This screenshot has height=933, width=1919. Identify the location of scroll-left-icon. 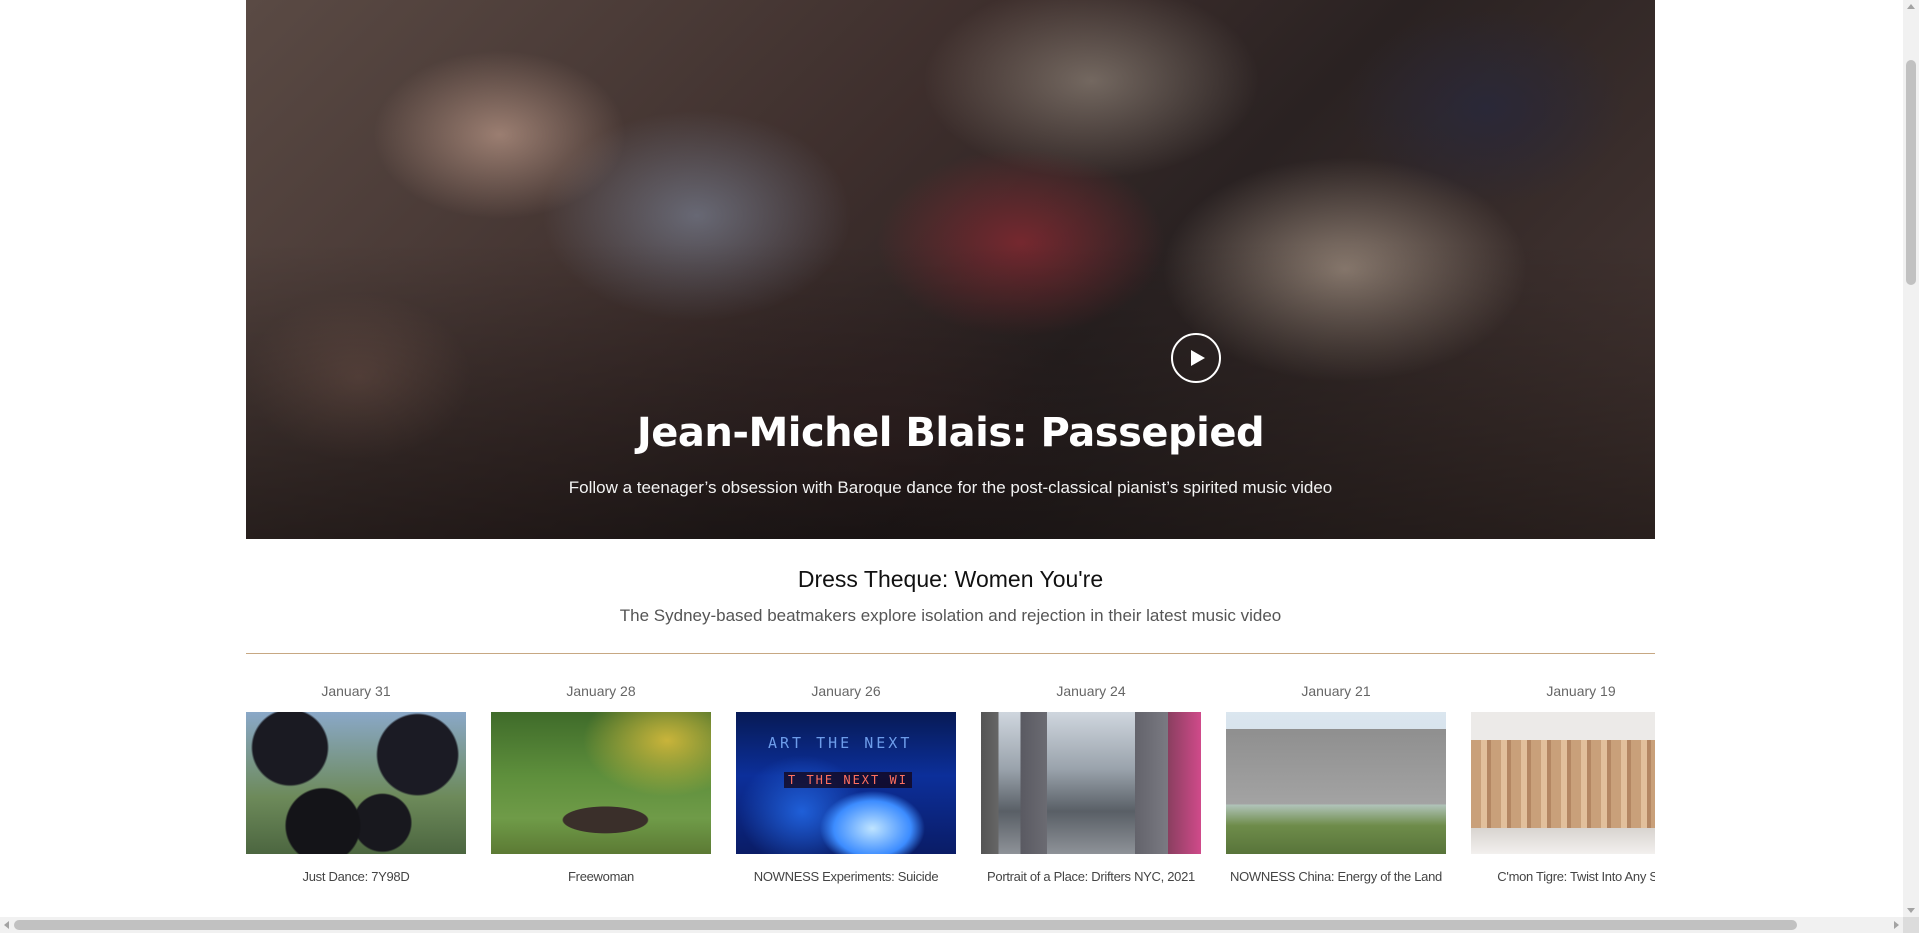
(6, 925).